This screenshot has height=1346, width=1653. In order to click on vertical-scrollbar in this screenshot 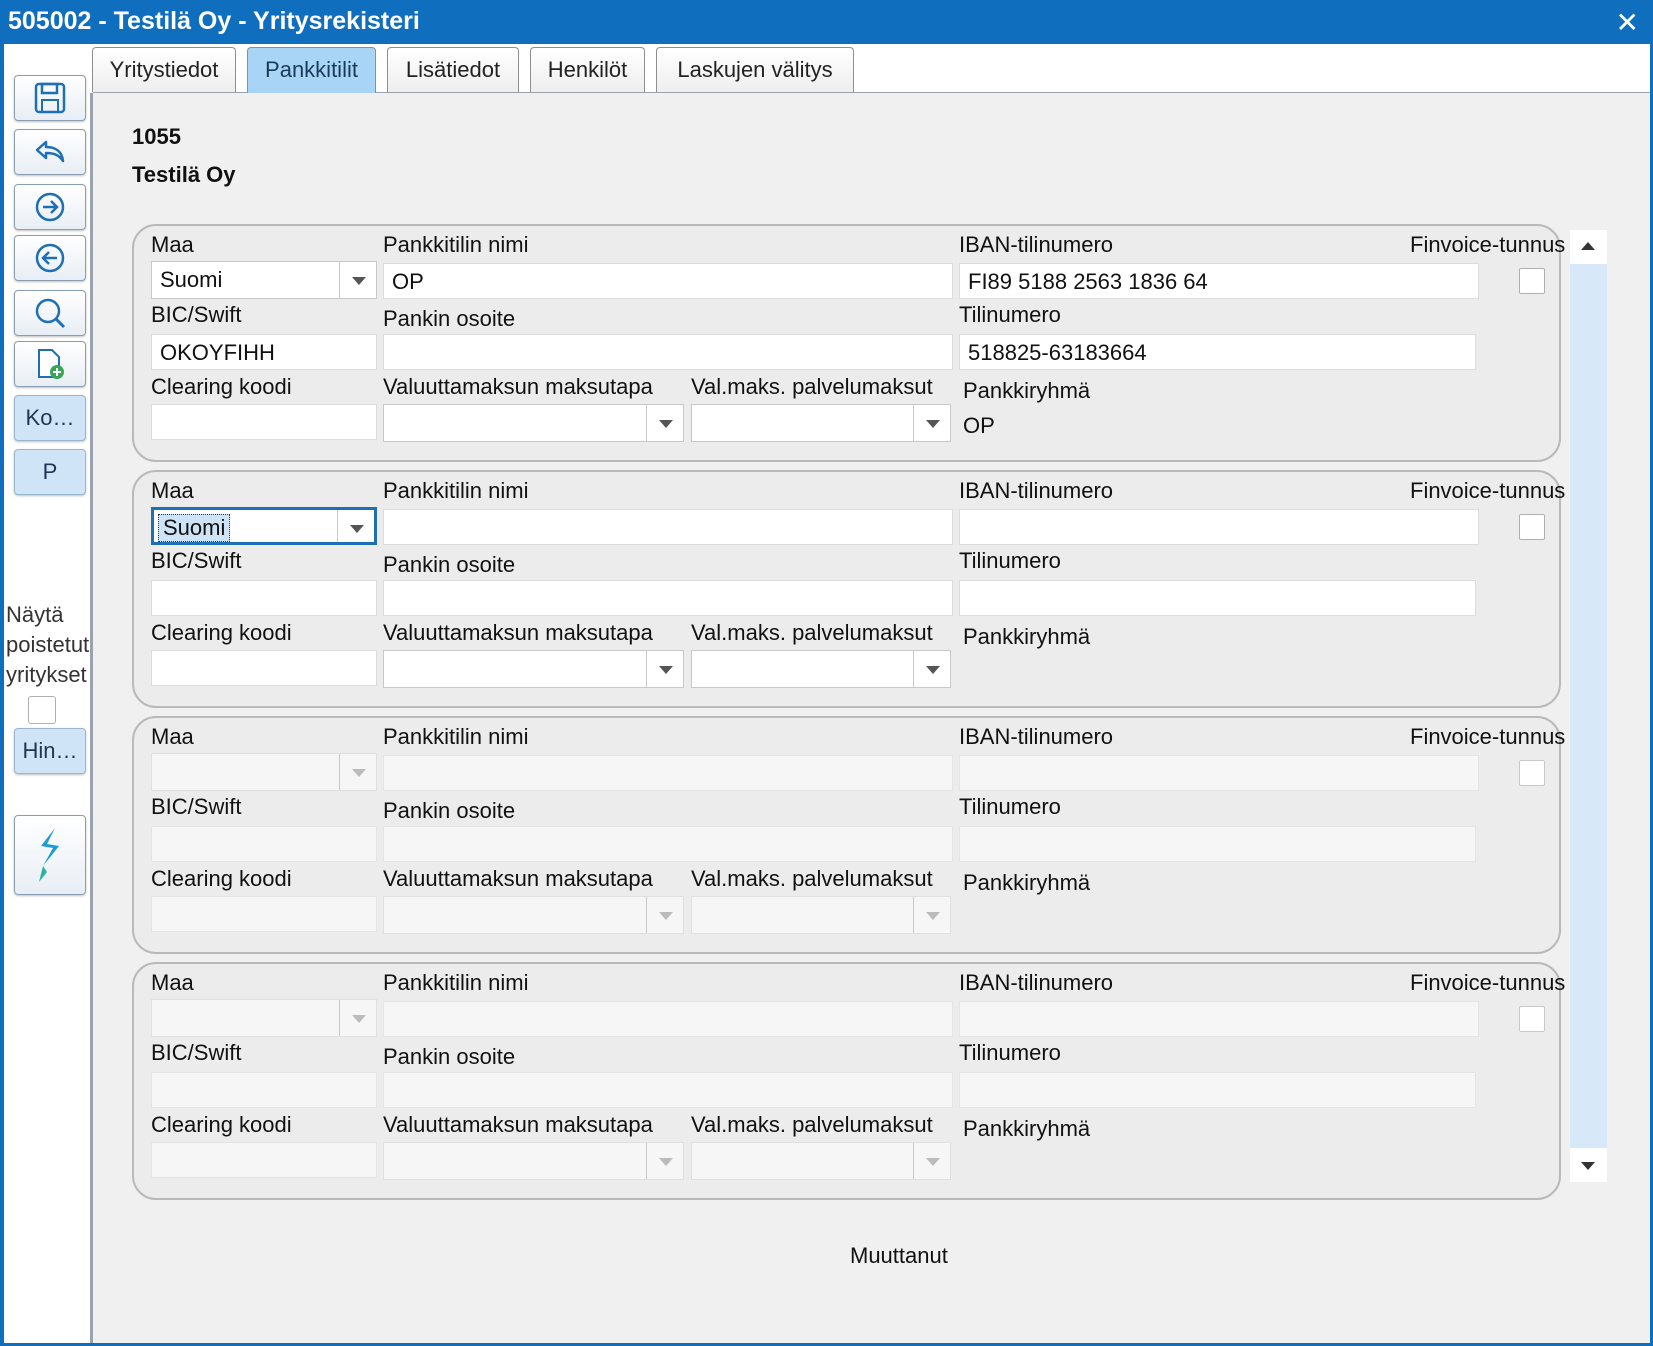, I will do `click(1588, 706)`.